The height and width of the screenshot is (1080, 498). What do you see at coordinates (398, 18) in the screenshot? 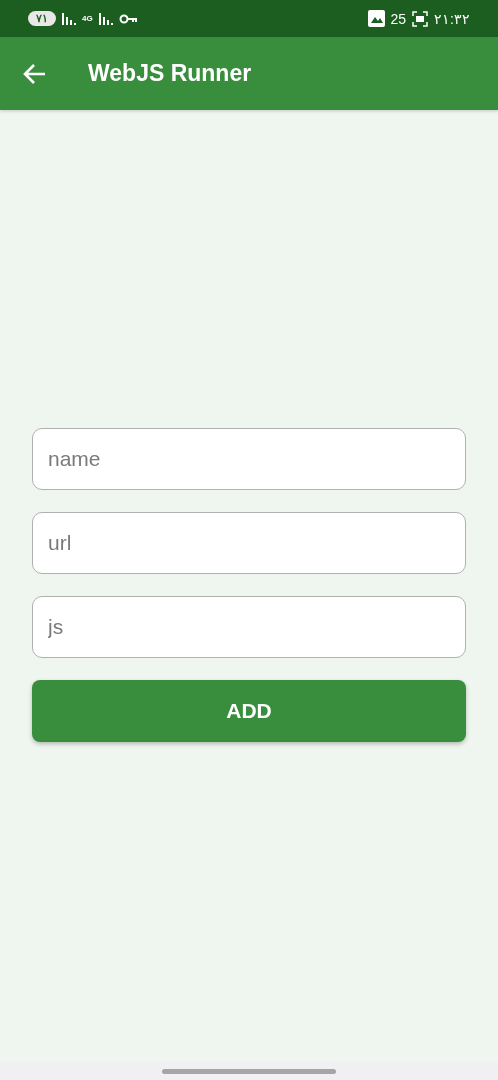
I see `notification-count: 25` at bounding box center [398, 18].